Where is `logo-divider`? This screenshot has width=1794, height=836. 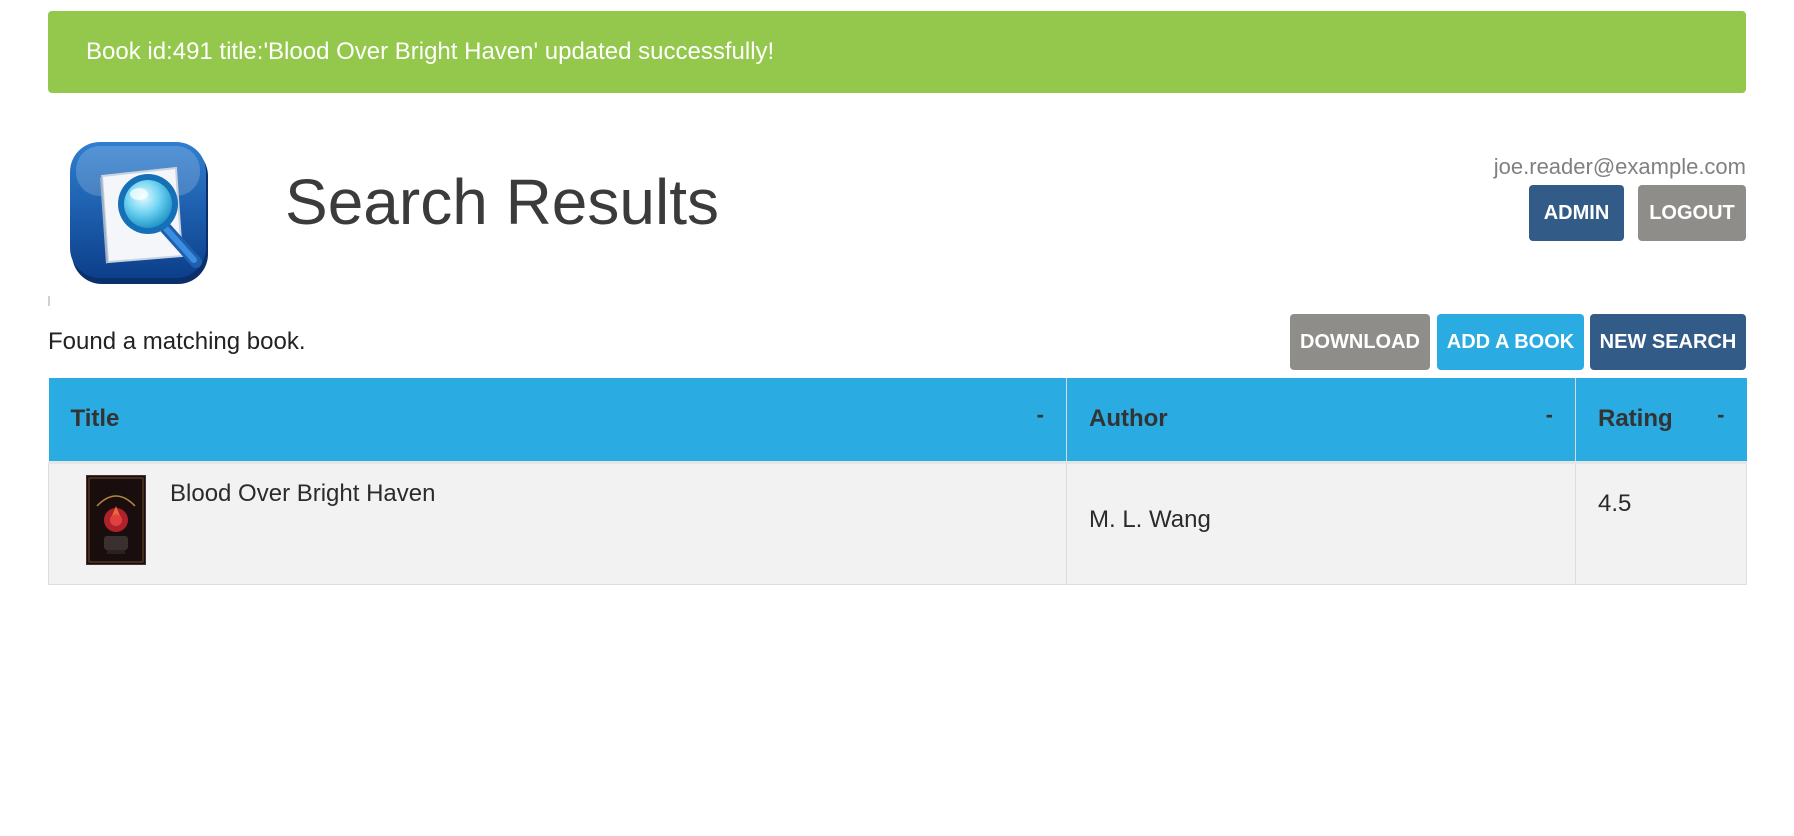
logo-divider is located at coordinates (49, 301).